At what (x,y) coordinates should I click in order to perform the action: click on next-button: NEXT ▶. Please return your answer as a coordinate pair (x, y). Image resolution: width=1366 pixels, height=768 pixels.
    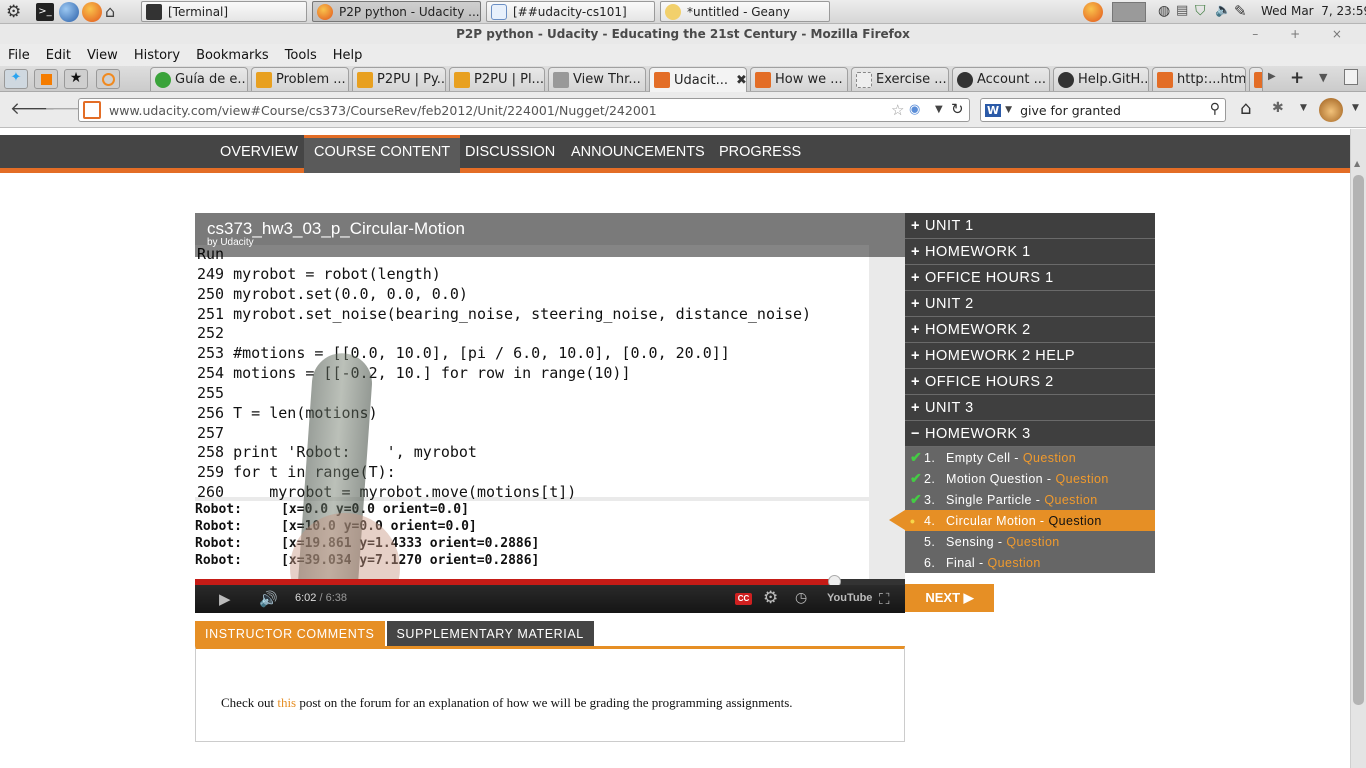
    Looking at the image, I should click on (949, 598).